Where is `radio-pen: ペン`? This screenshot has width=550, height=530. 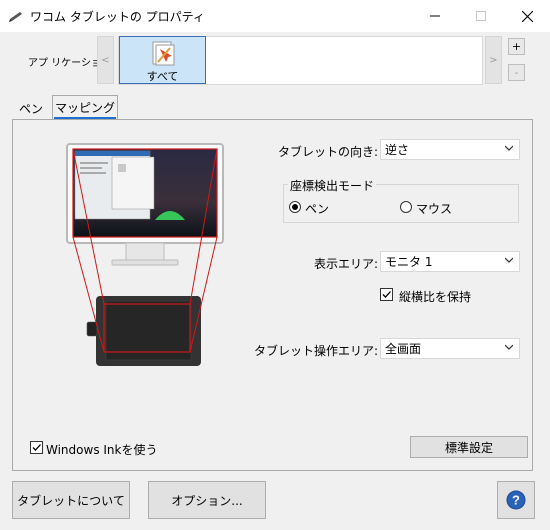 radio-pen: ペン is located at coordinates (319, 208).